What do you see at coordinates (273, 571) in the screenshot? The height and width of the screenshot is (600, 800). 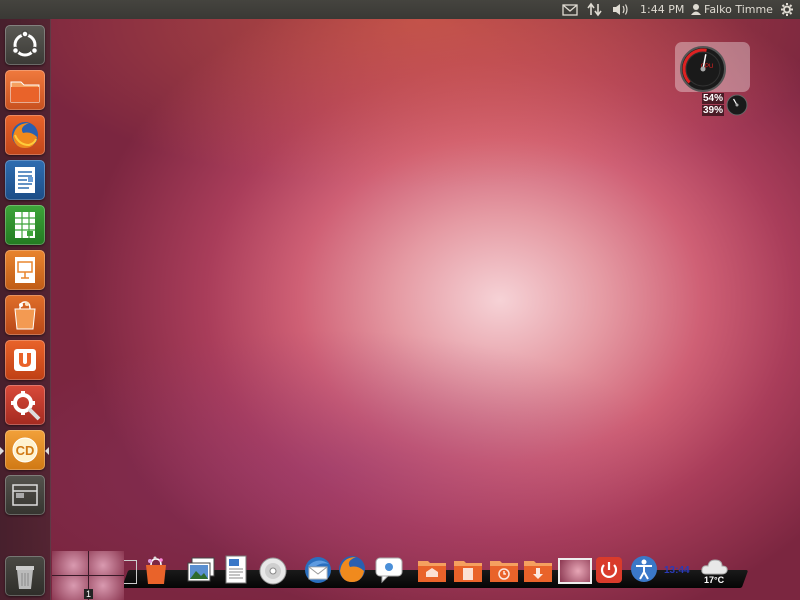 I see `cd-disc-icon` at bounding box center [273, 571].